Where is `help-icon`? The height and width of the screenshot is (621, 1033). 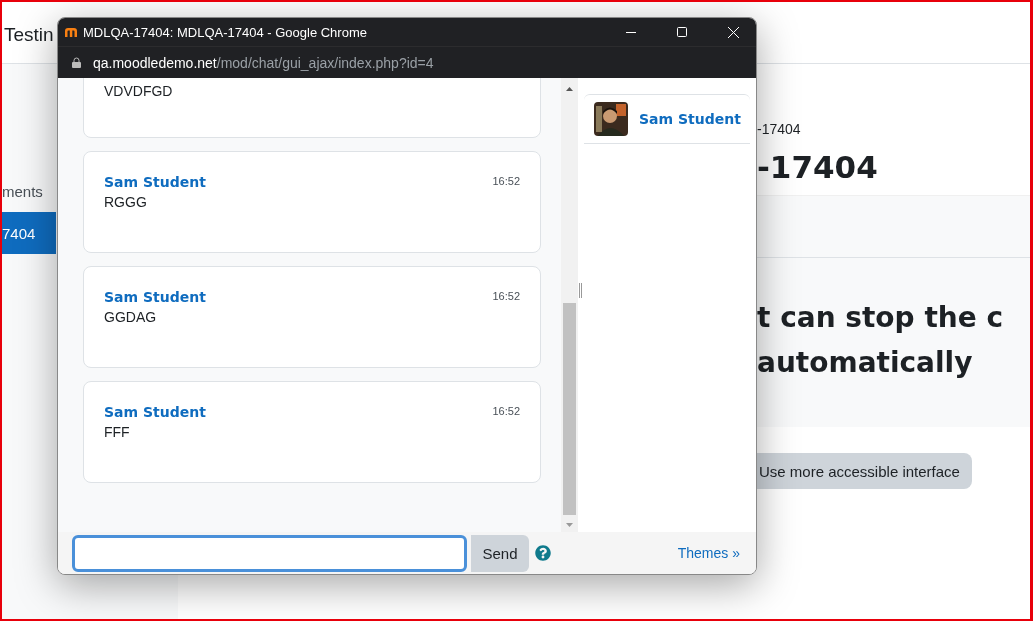 help-icon is located at coordinates (543, 553).